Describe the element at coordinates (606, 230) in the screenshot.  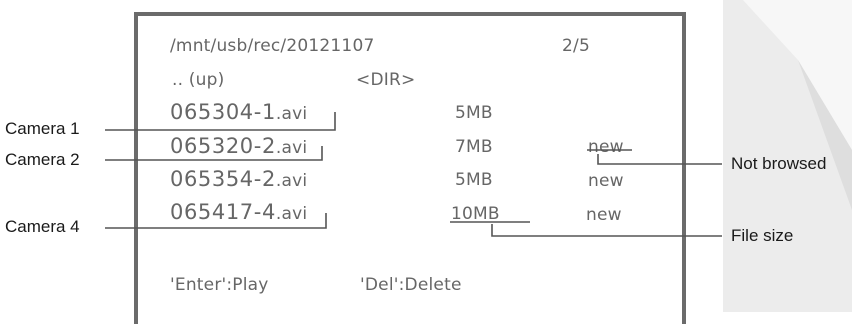
I see `file-size-leader-line` at that location.